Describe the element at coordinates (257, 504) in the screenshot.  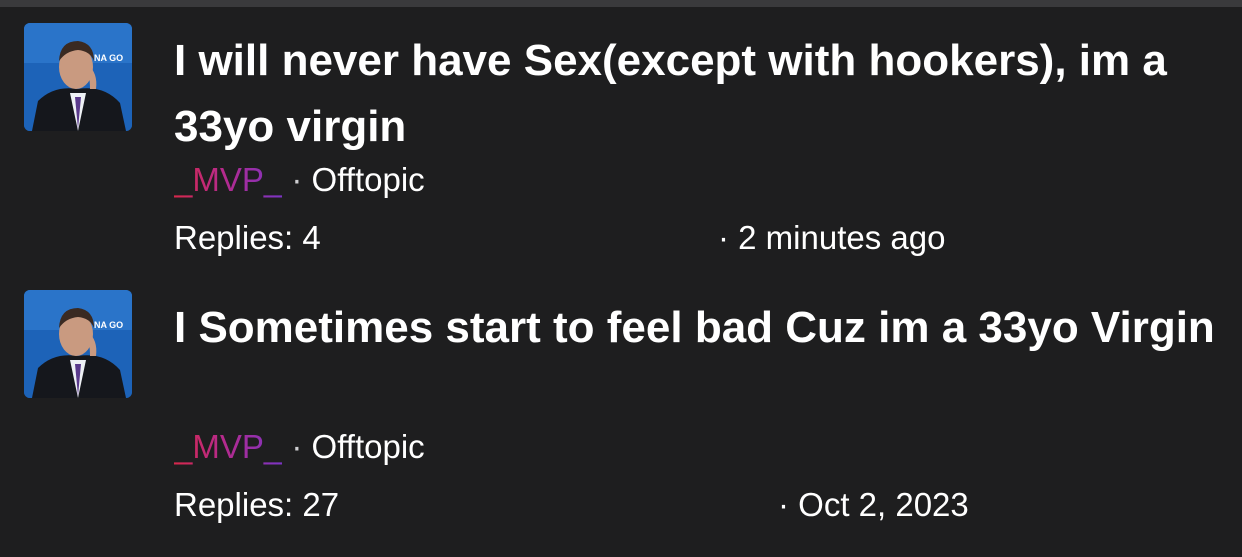
I see `replies-count: Replies: 27` at that location.